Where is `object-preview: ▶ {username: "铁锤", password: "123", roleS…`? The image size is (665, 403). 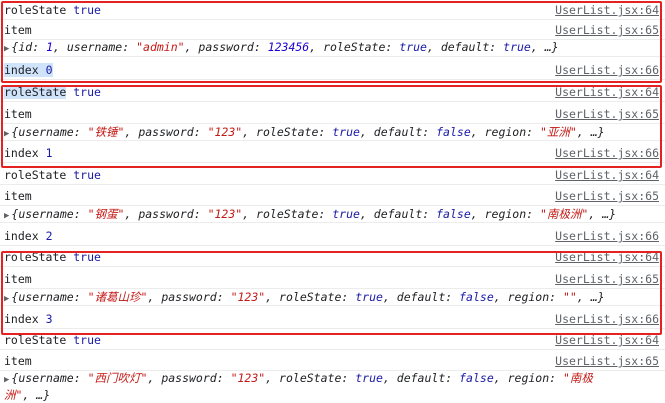 object-preview: ▶ {username: "铁锤", password: "123", roleS… is located at coordinates (304, 132).